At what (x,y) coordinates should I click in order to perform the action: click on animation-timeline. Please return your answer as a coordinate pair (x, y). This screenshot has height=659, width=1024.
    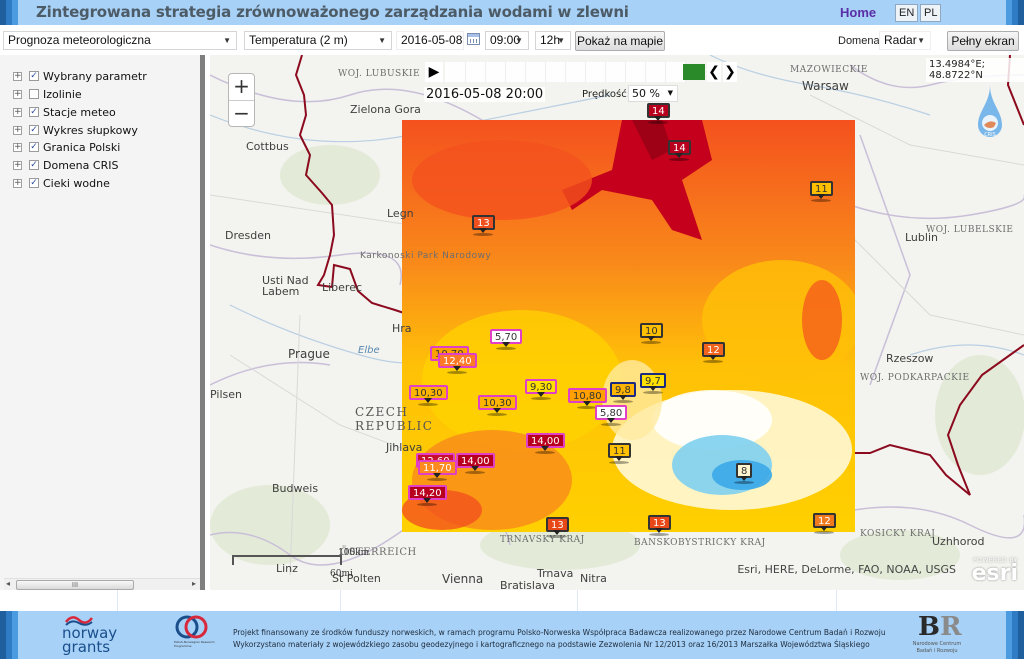
    Looking at the image, I should click on (565, 72).